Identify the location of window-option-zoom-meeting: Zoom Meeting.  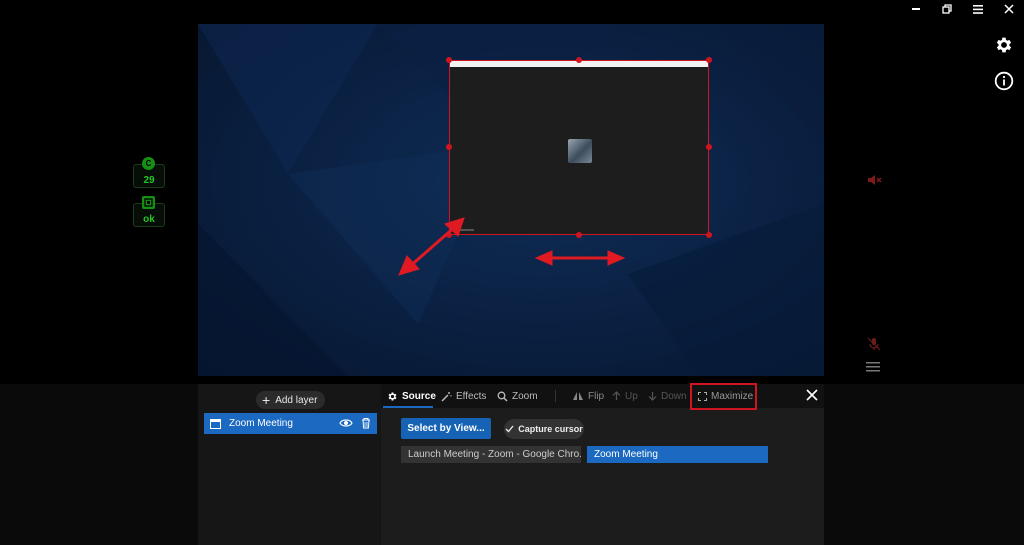
(677, 454).